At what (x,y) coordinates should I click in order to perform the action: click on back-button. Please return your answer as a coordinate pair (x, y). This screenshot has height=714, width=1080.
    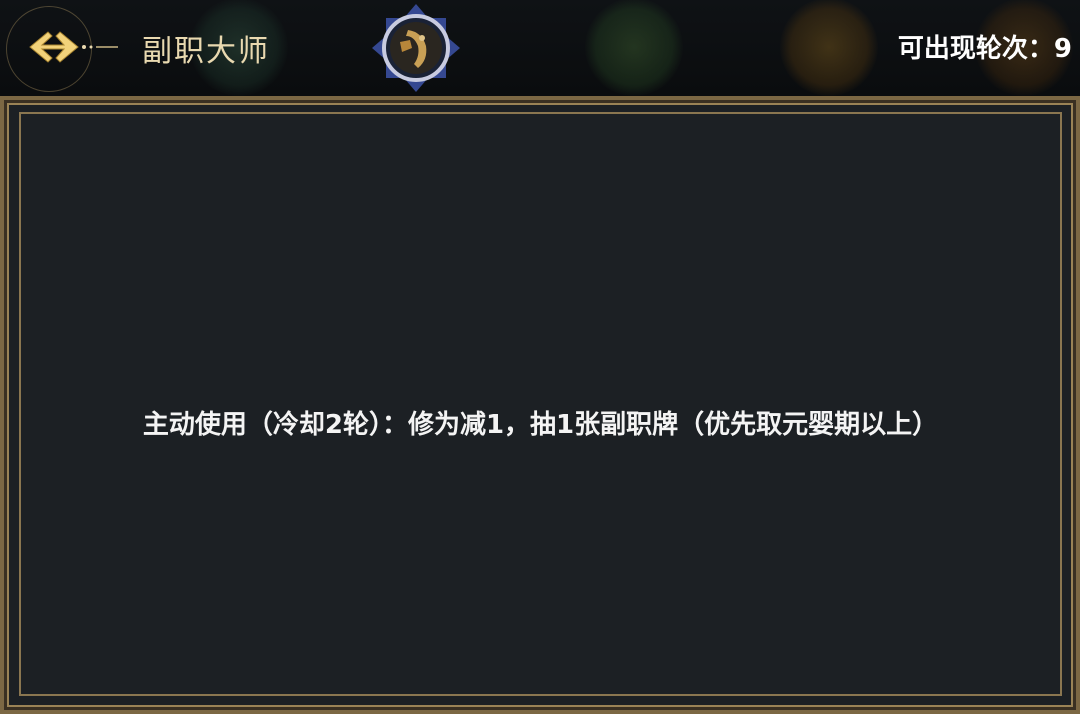
    Looking at the image, I should click on (70, 47).